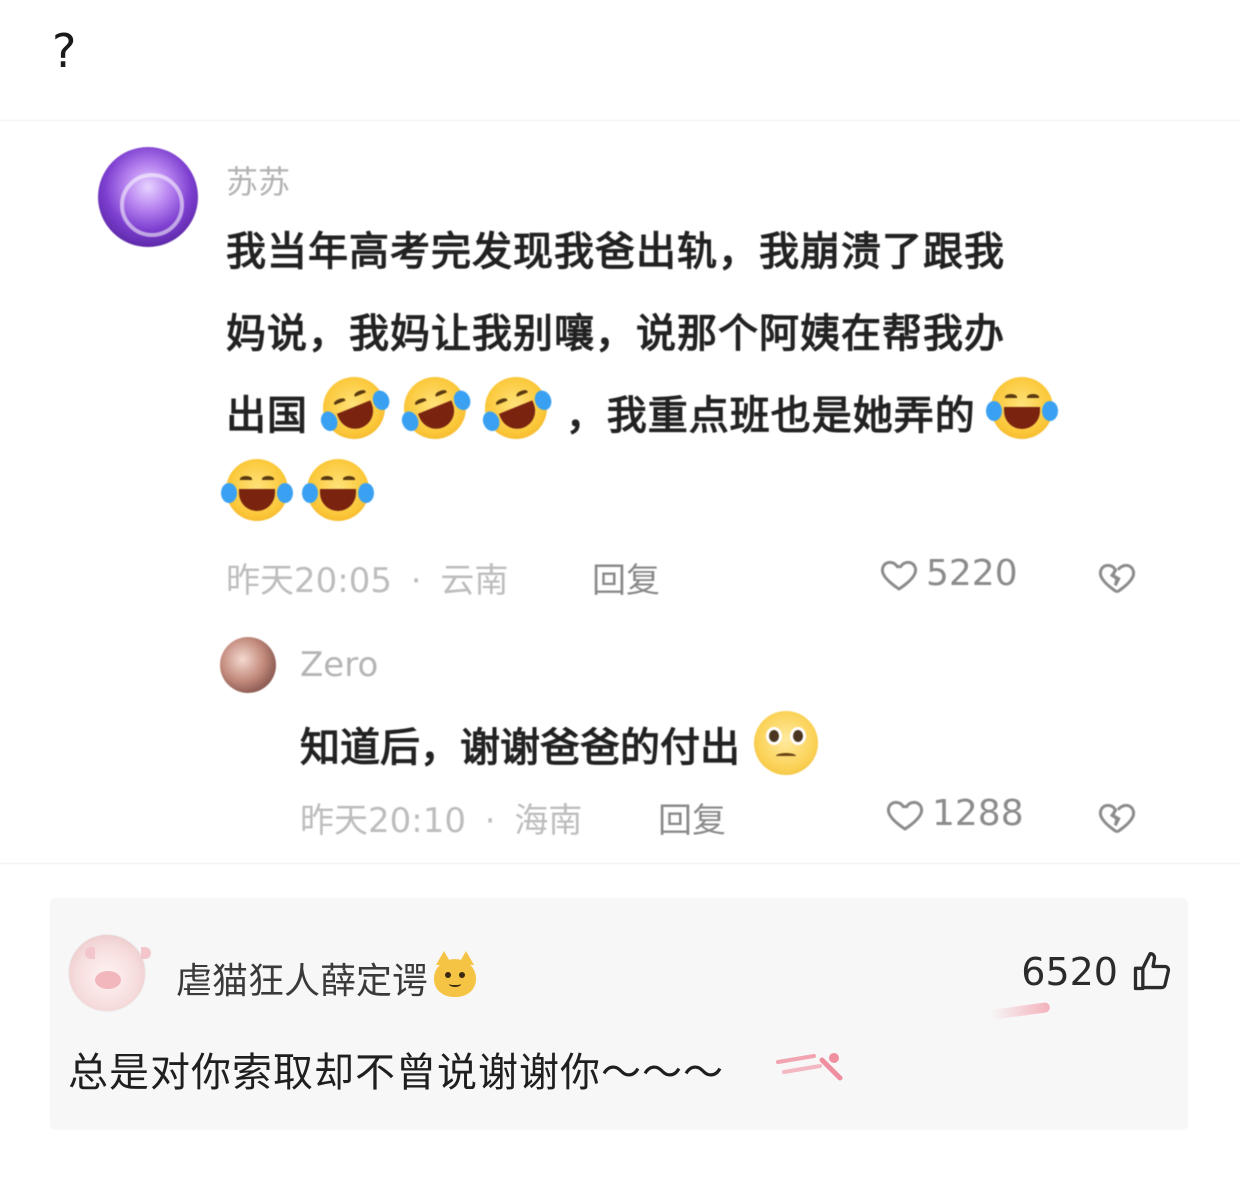 The width and height of the screenshot is (1240, 1192). Describe the element at coordinates (383, 821) in the screenshot. I see `comment-time: 昨天20:10` at that location.